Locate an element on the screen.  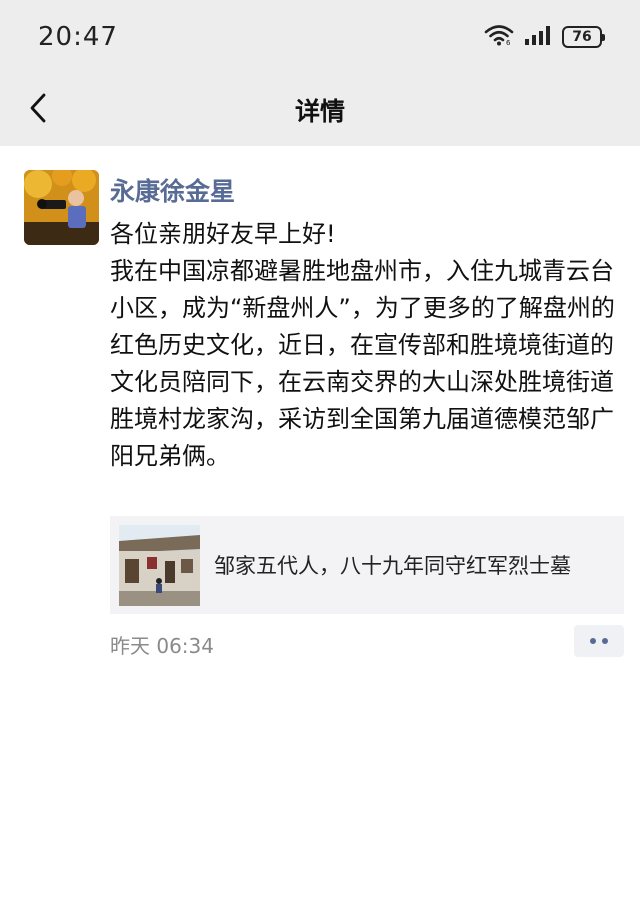
status-bar: 20:47 6 76 is located at coordinates (320, 39).